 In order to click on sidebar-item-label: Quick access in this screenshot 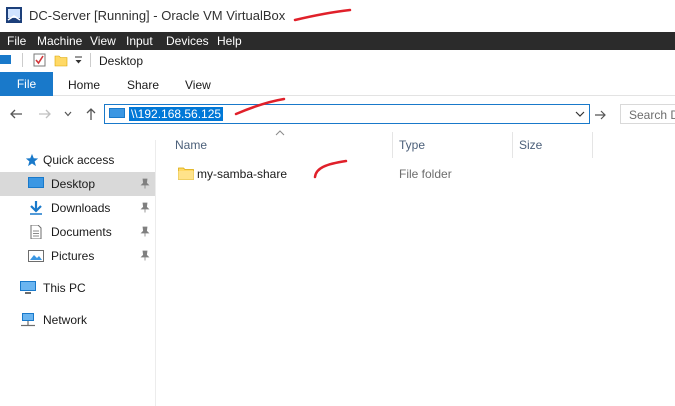, I will do `click(79, 160)`.